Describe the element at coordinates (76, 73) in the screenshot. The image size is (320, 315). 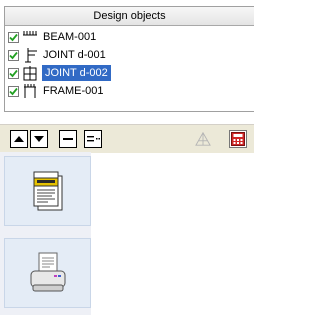
I see `tree-row-label: JOINT d-002` at that location.